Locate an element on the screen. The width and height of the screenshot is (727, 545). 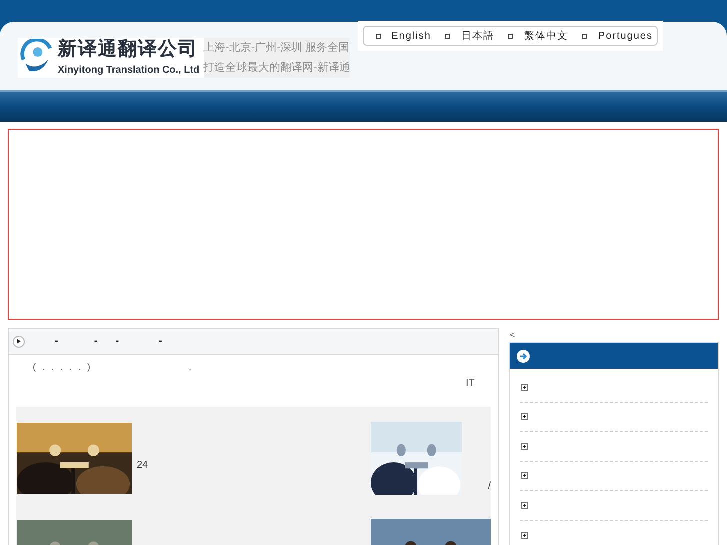
language-link: English is located at coordinates (412, 36).